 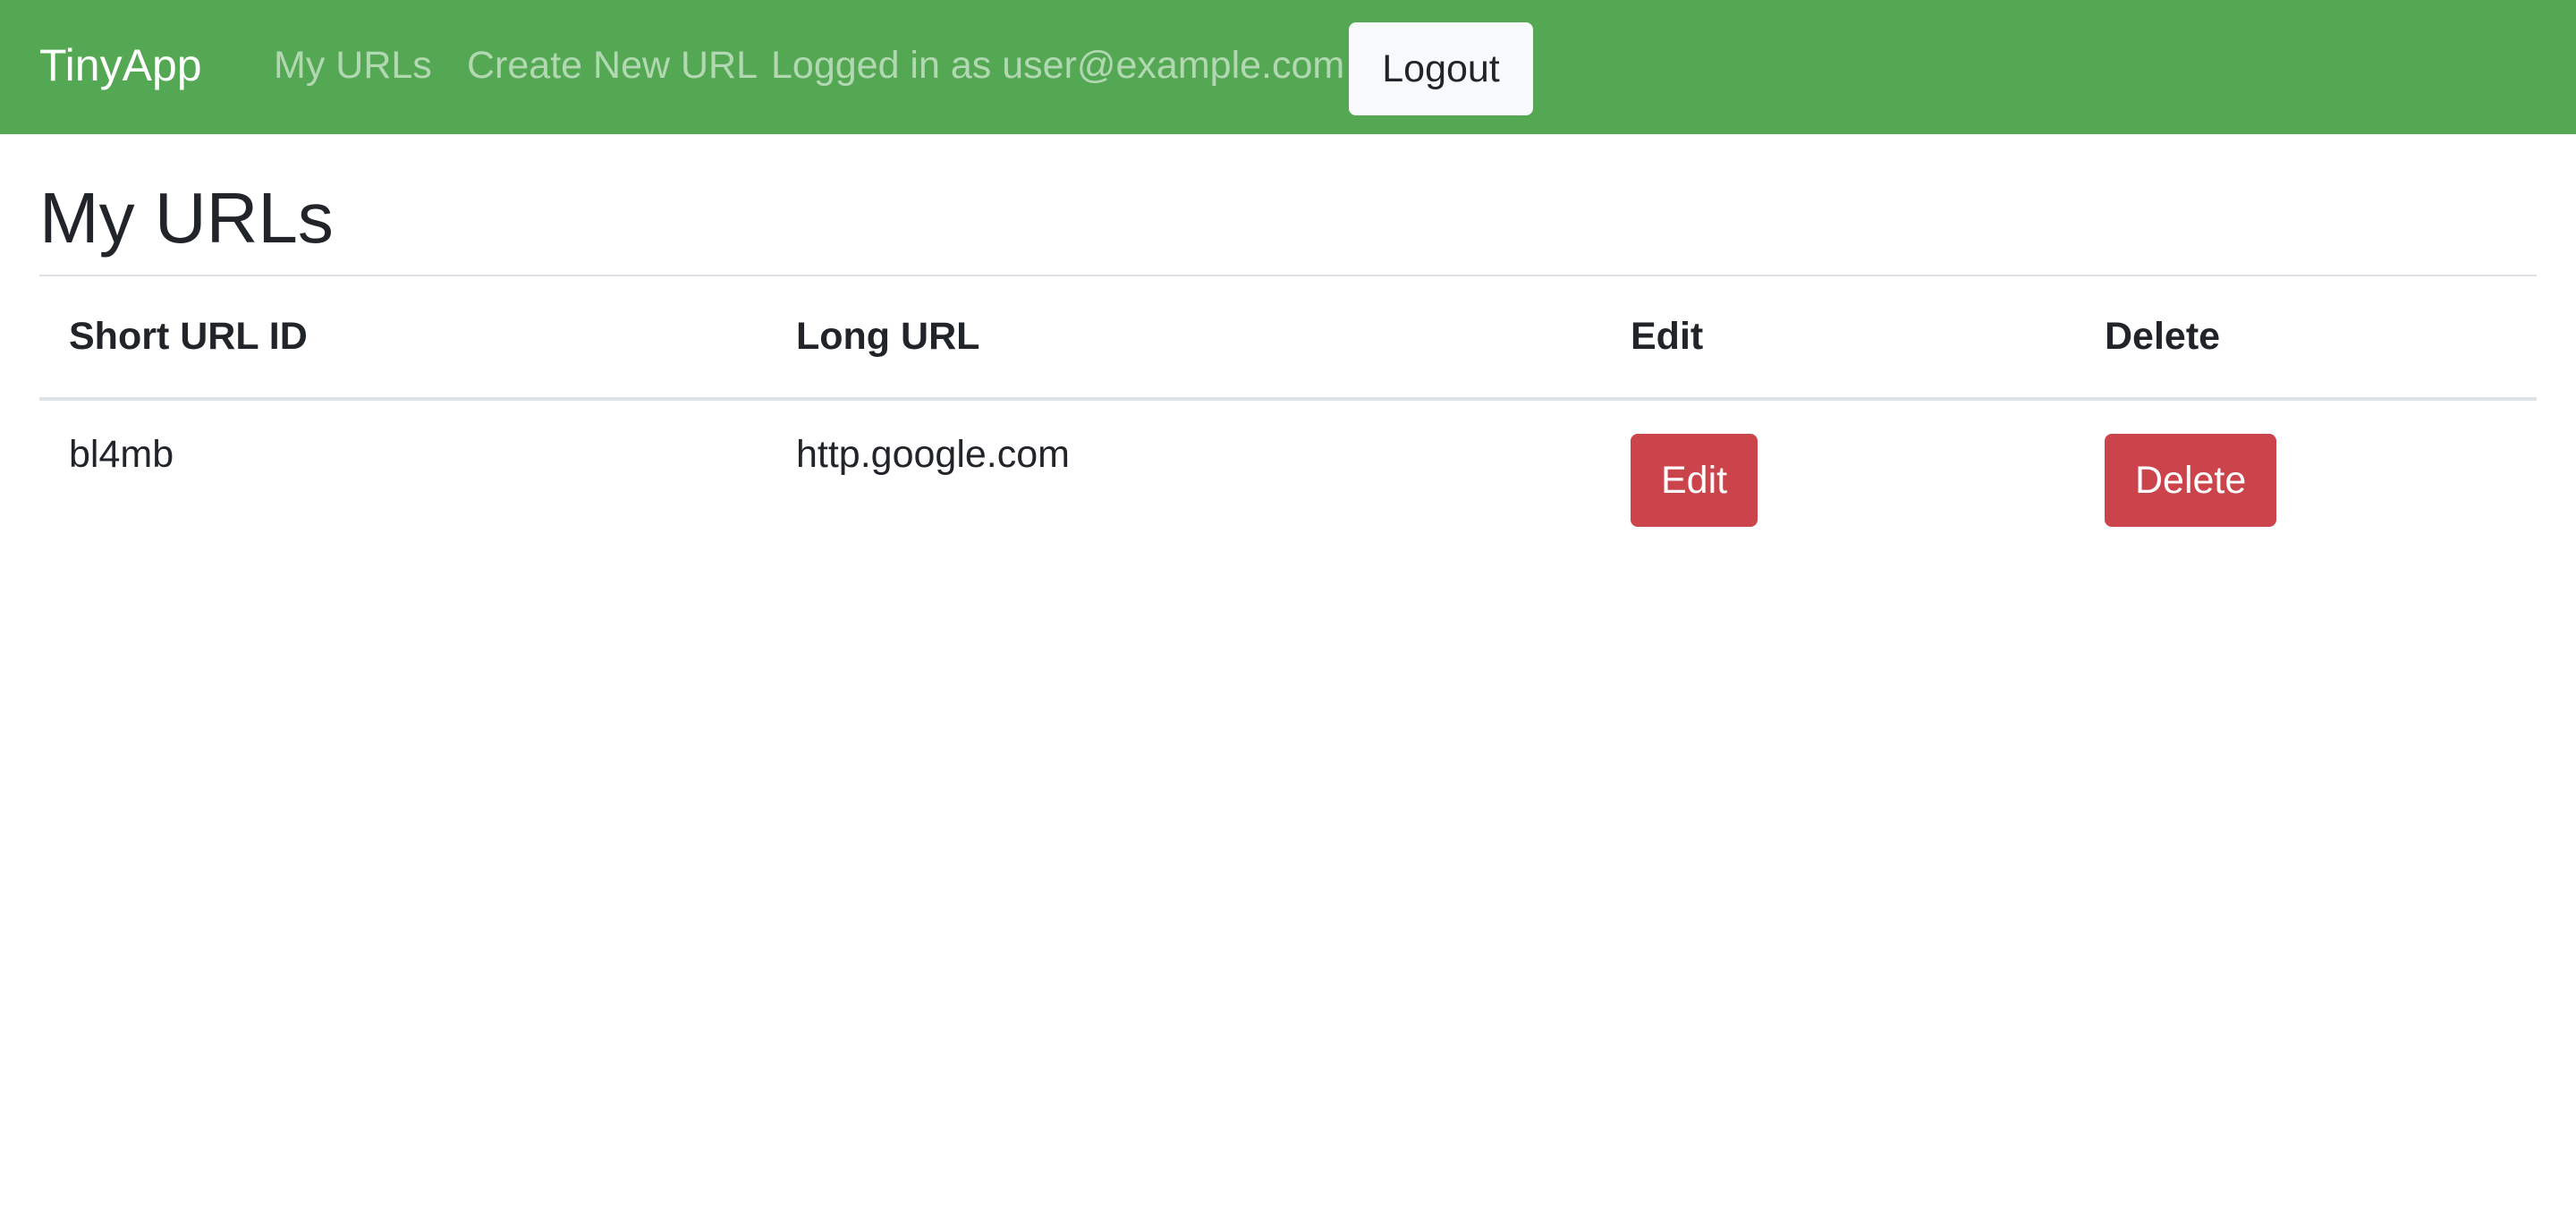 I want to click on logged-in-user-text: Logged in as user@example.com, so click(x=1058, y=65).